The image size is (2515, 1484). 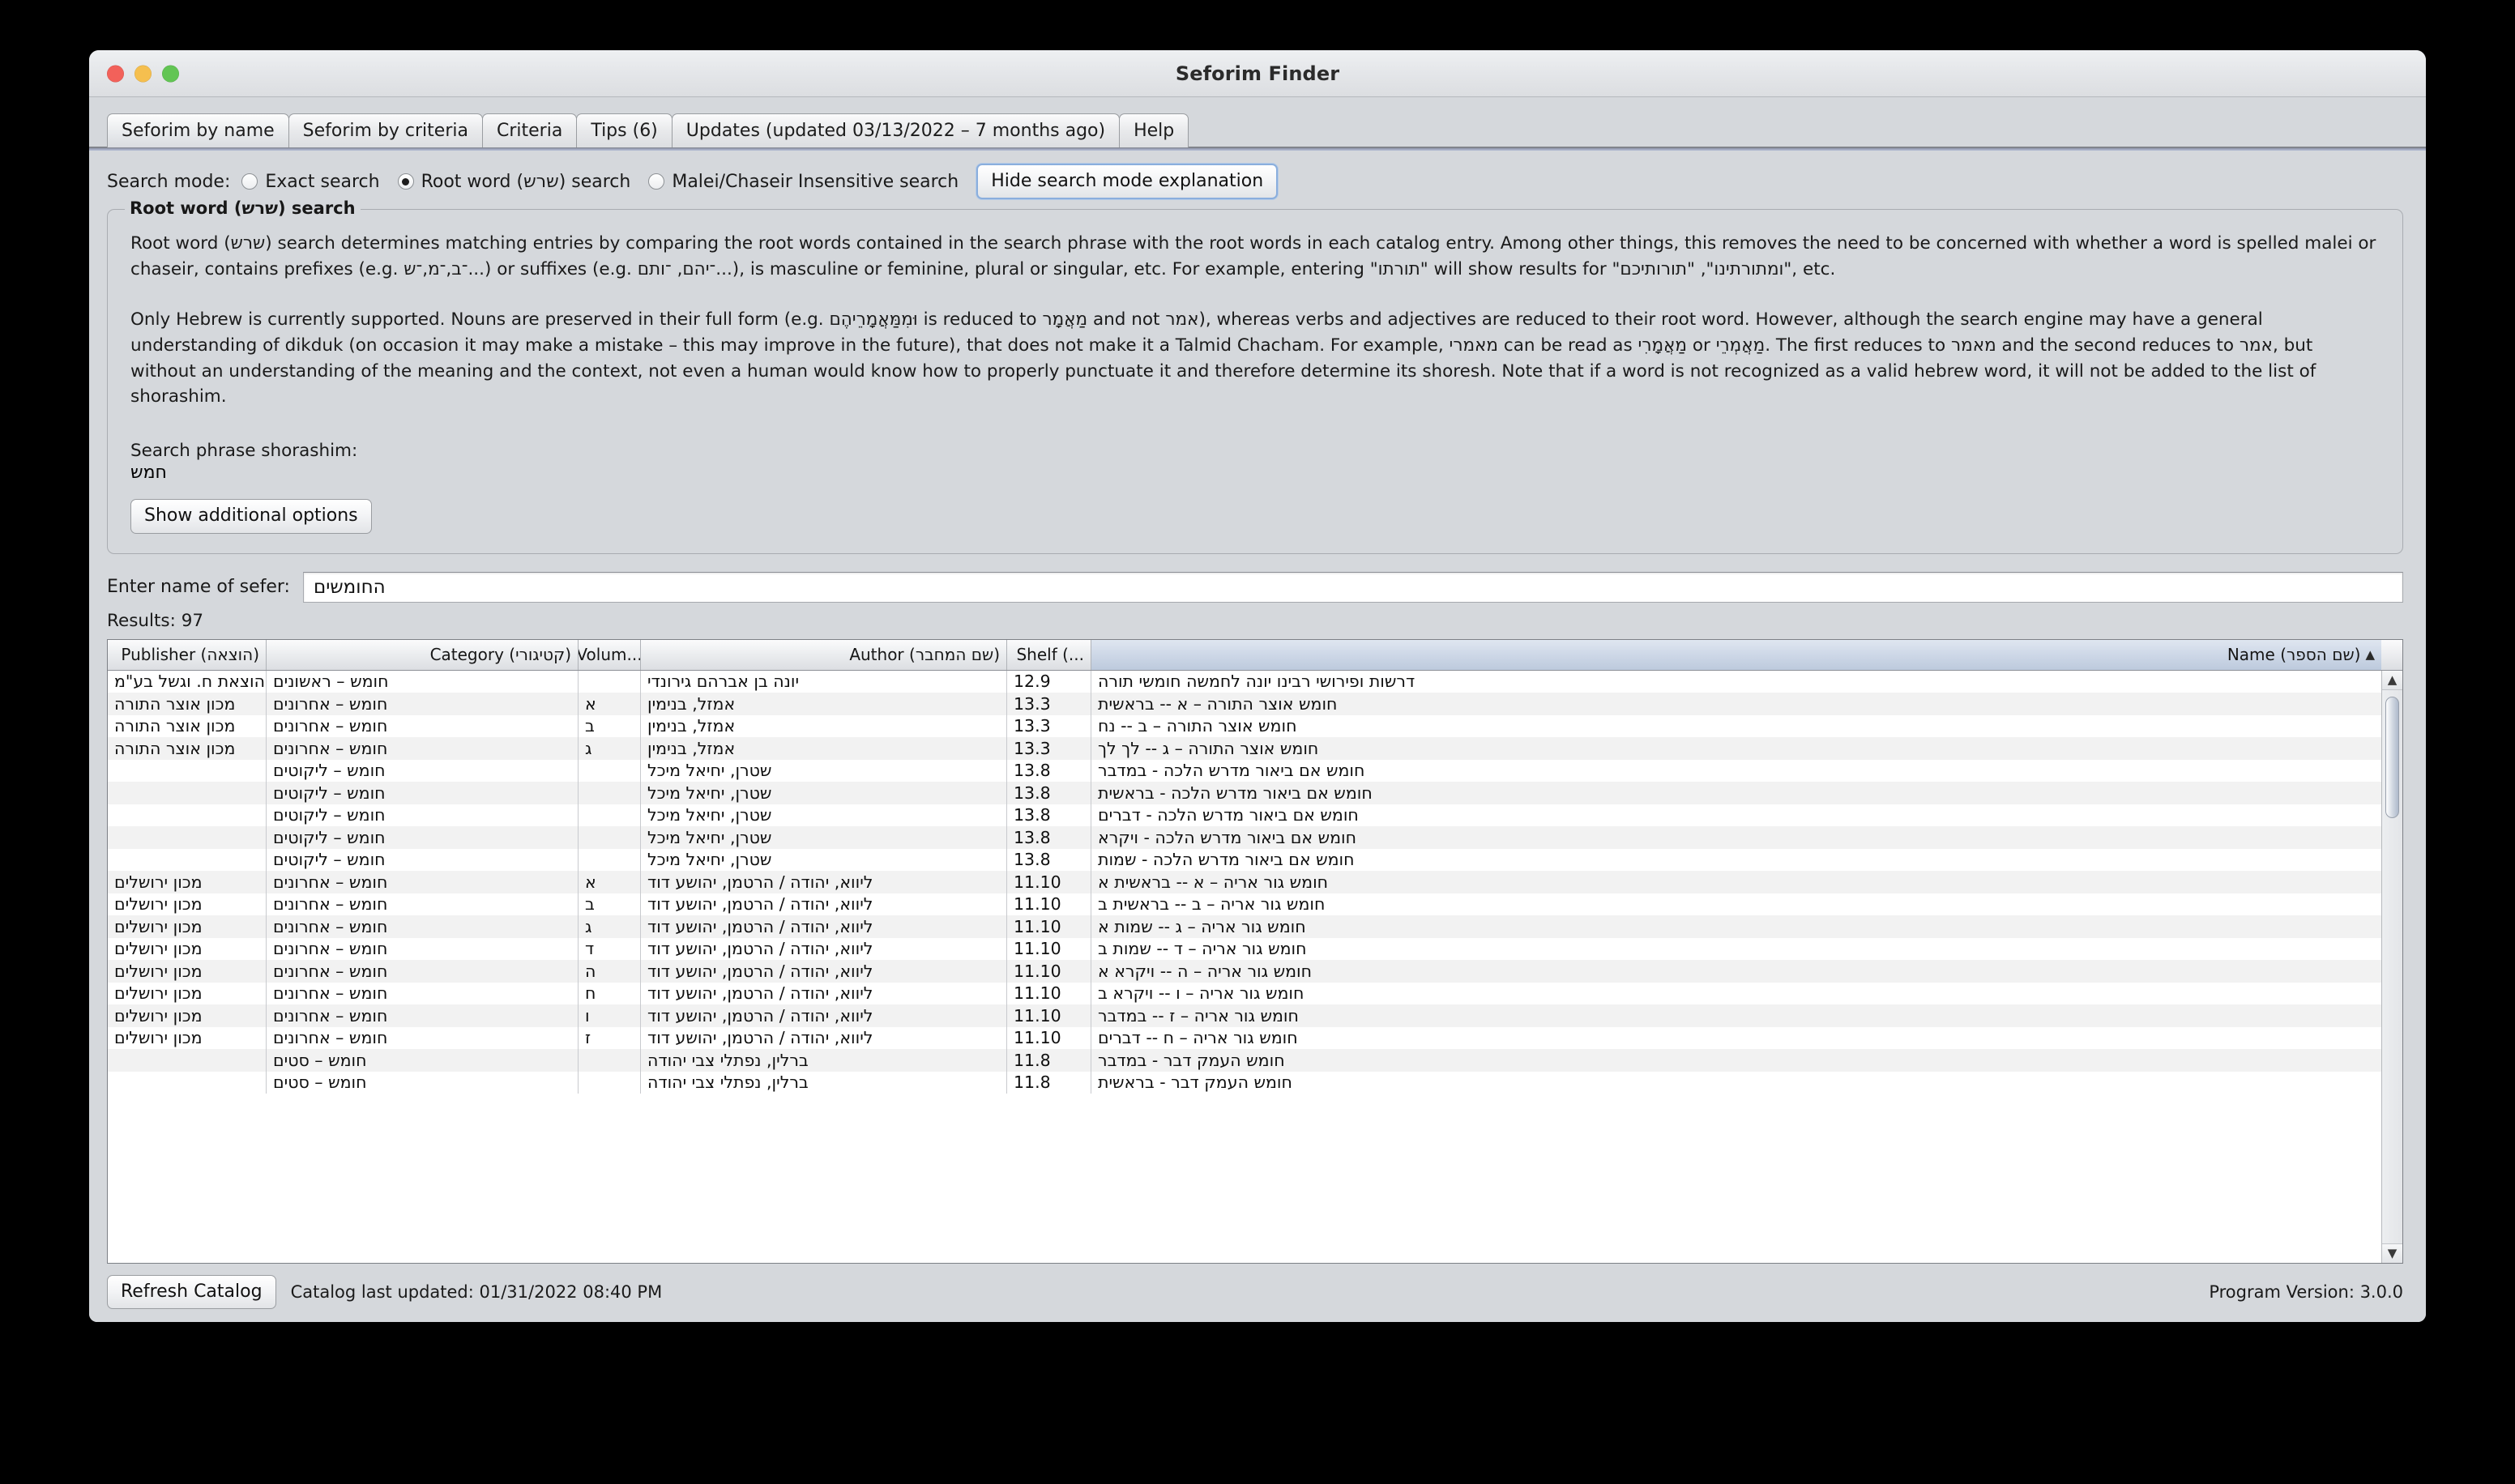 What do you see at coordinates (1218, 703) in the screenshot?
I see `cell-name: חומש אוצר התורה – א -- בראשית` at bounding box center [1218, 703].